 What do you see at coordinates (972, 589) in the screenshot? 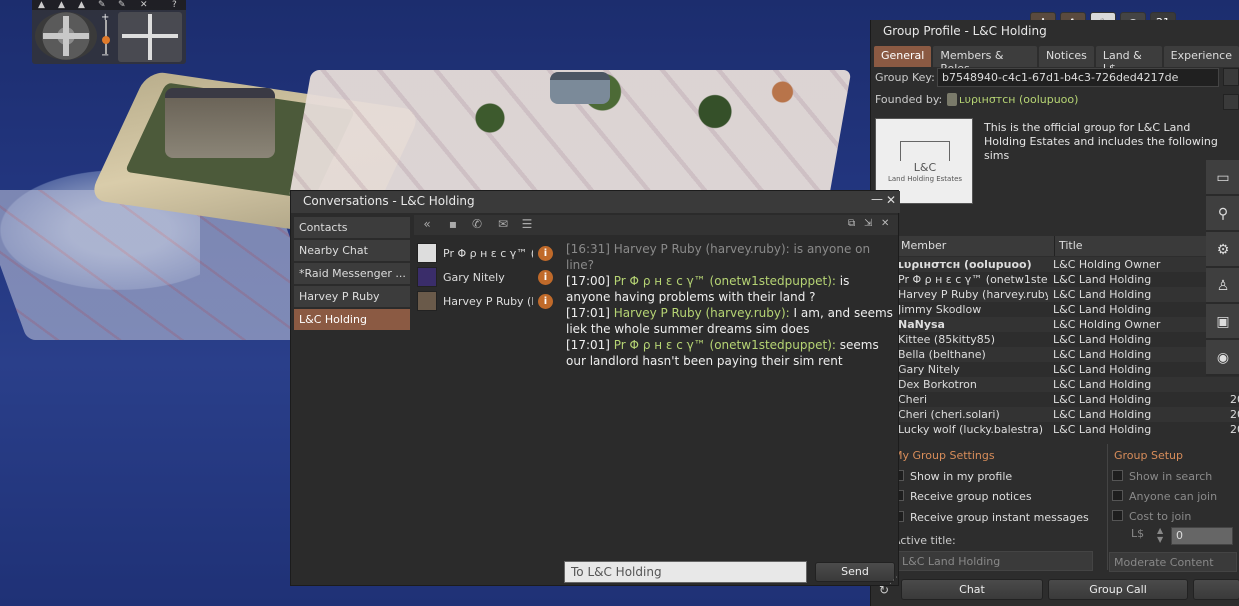
I see `chat-button: Chat` at bounding box center [972, 589].